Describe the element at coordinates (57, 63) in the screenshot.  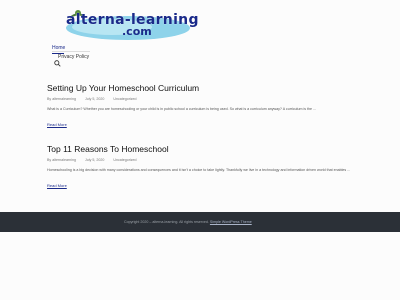
I see `search-icon` at that location.